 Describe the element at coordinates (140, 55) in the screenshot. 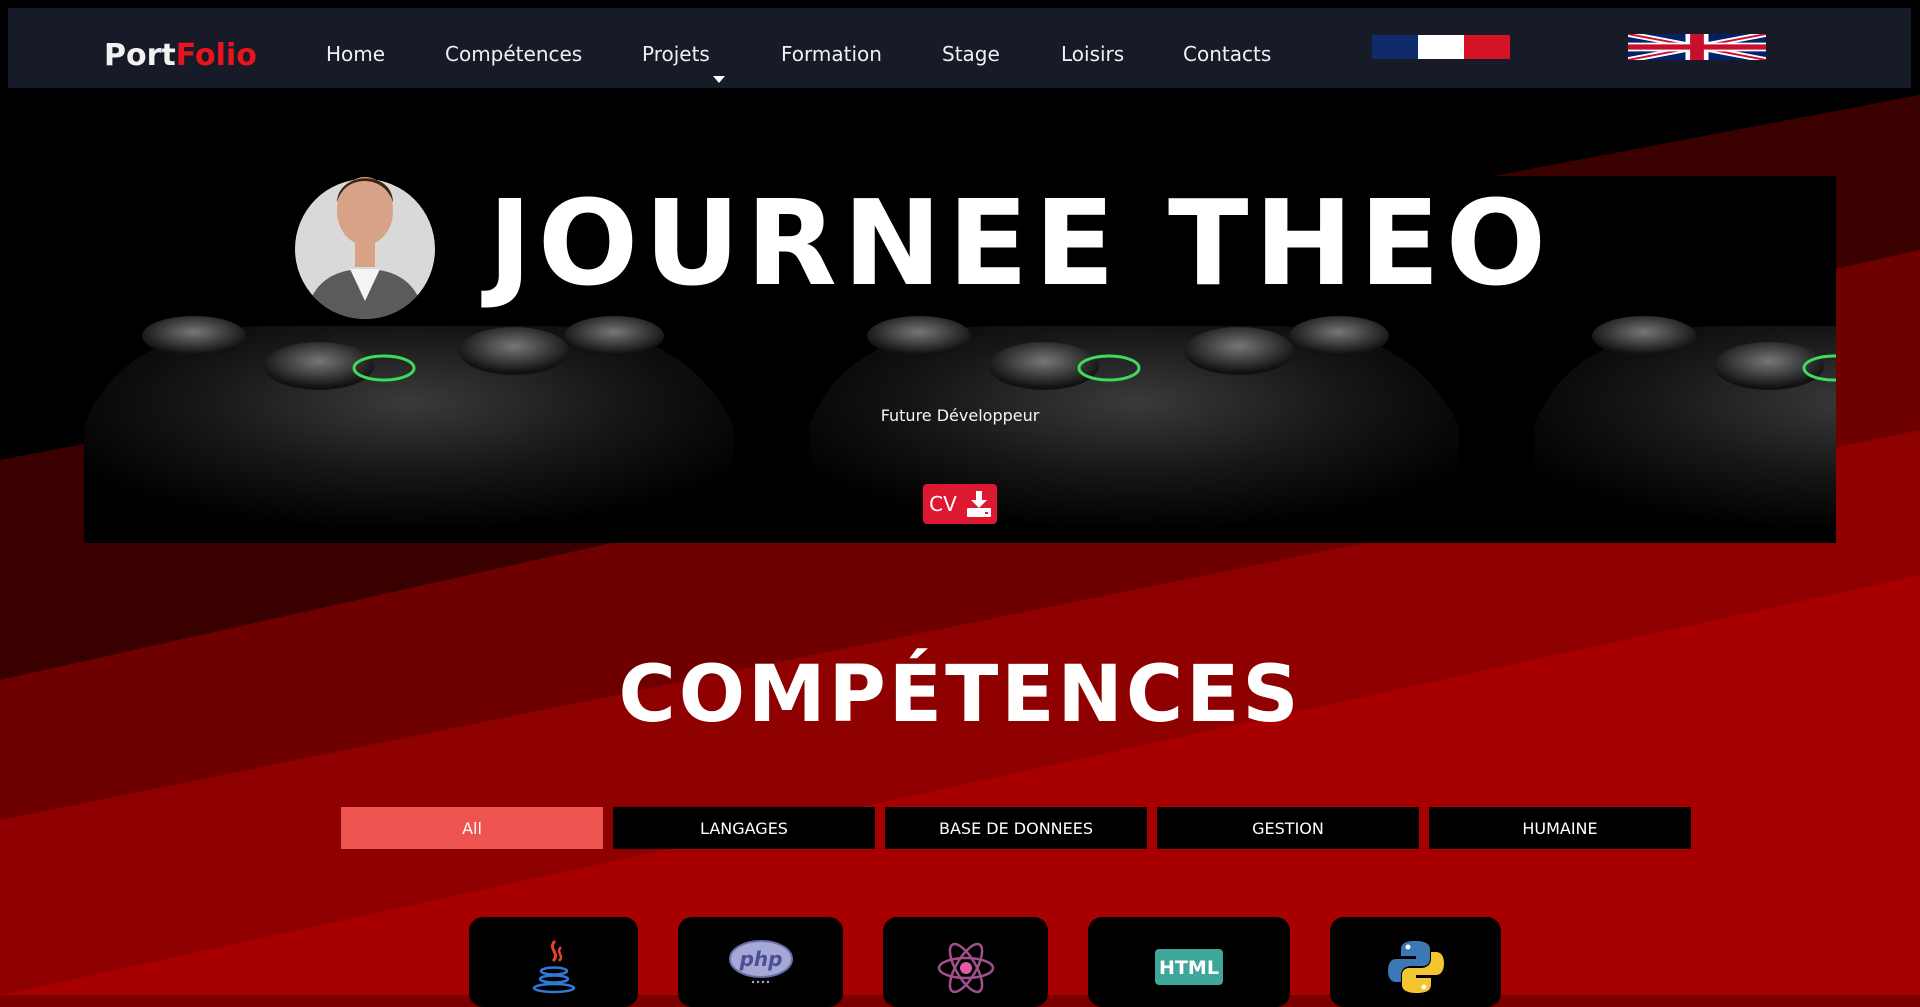

I see `brand-part-port: Port` at that location.